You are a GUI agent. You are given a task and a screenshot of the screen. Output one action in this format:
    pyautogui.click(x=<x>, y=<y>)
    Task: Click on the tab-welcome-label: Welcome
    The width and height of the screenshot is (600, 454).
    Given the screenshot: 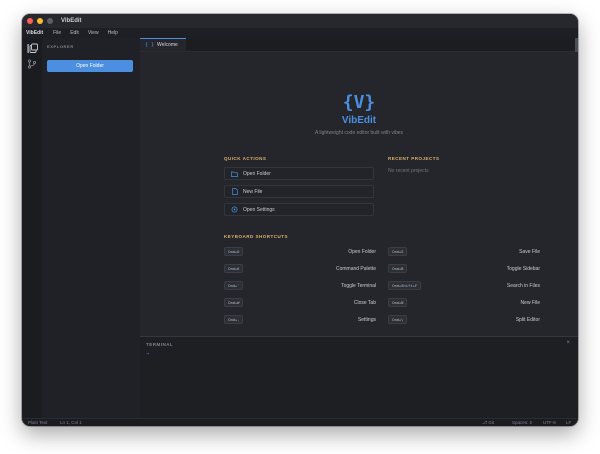 What is the action you would take?
    pyautogui.click(x=167, y=45)
    